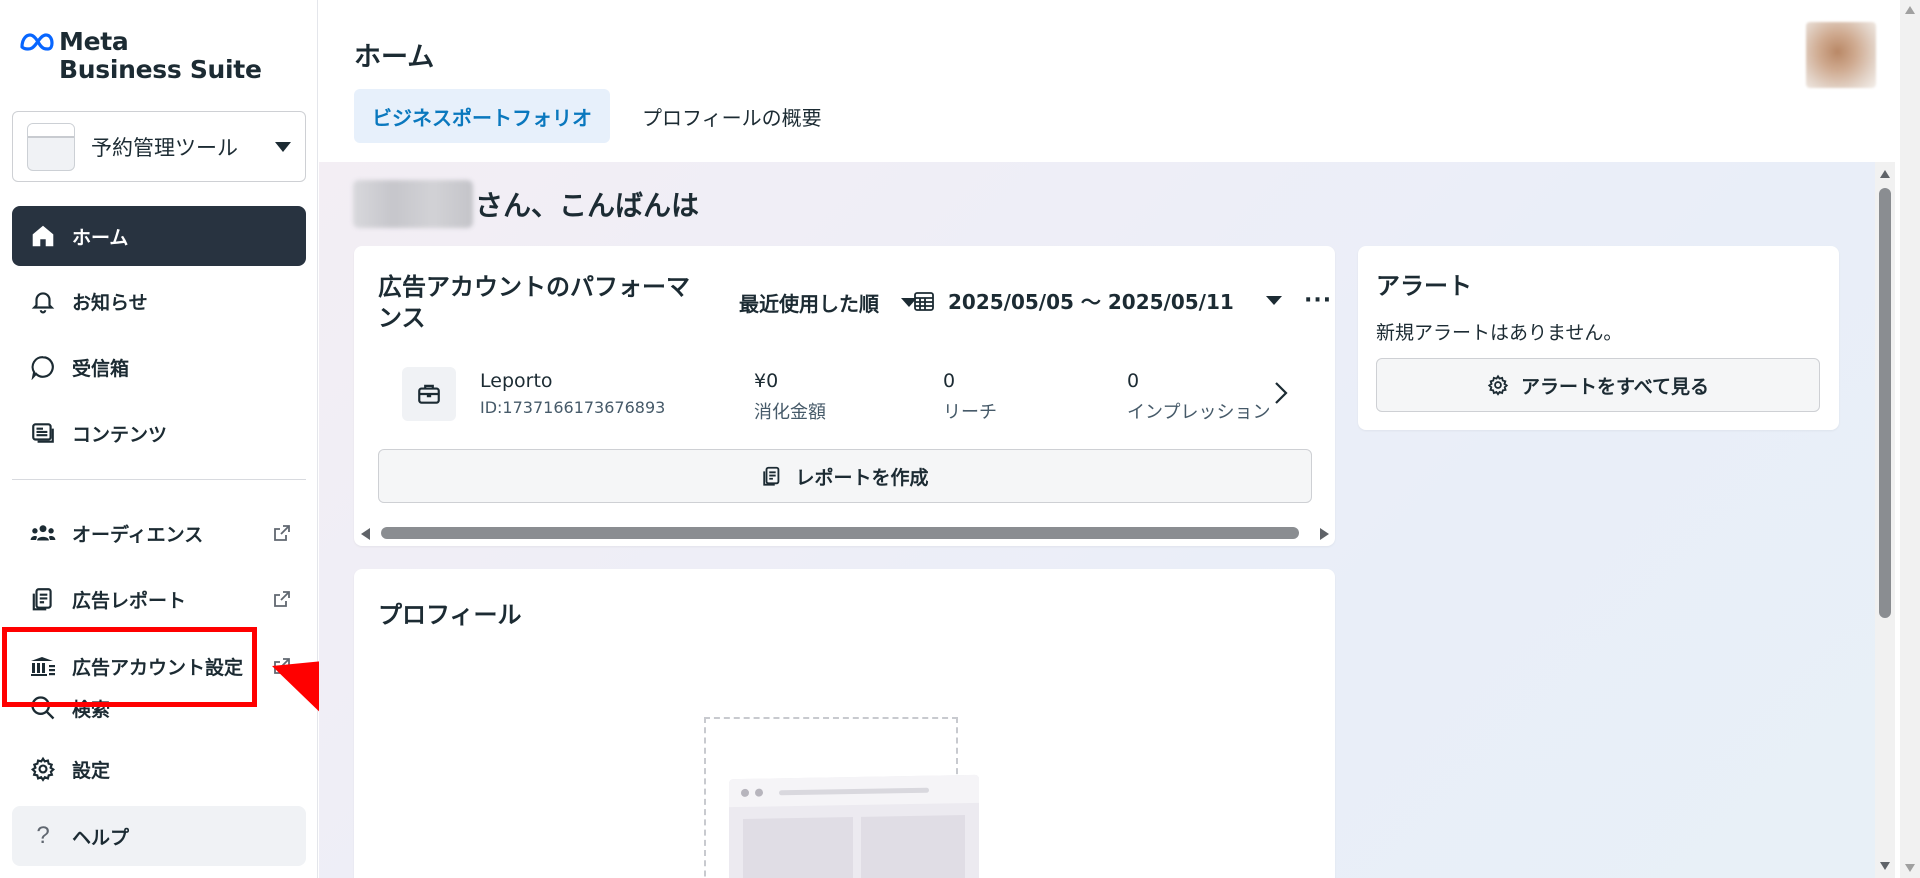  I want to click on horizontal-scrollbar, so click(844, 533).